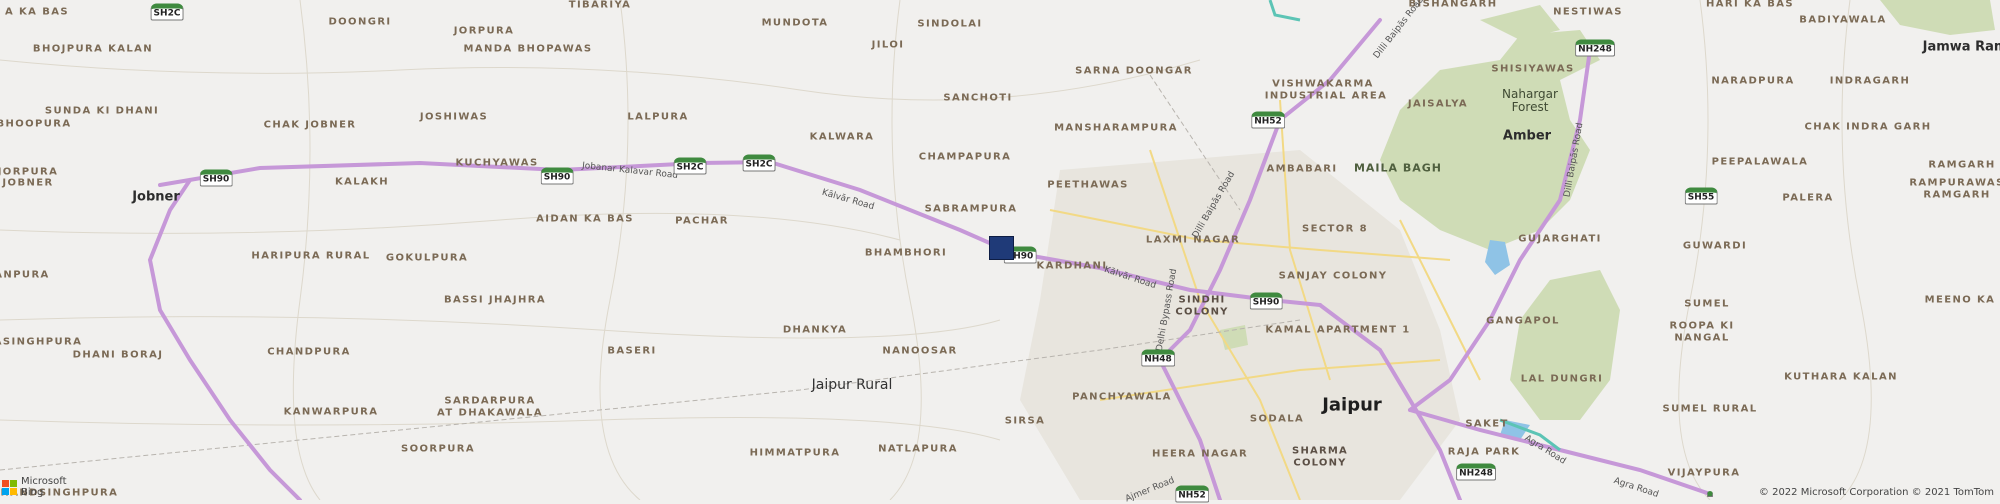  I want to click on place-label-aidan: AIDAN KA BAS, so click(585, 219).